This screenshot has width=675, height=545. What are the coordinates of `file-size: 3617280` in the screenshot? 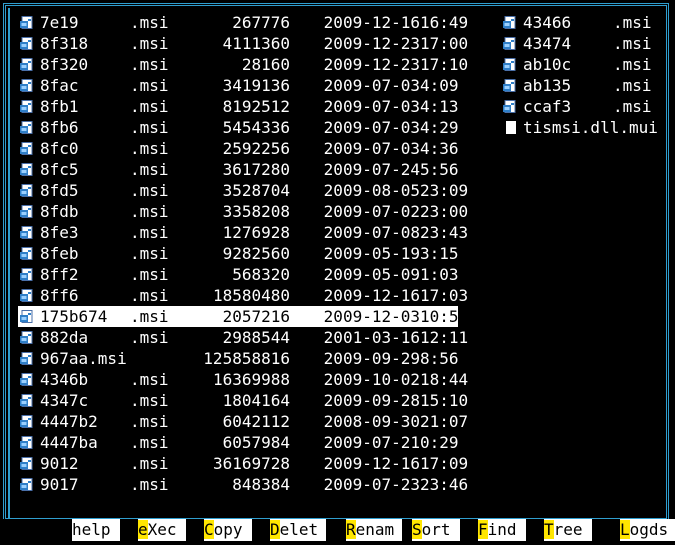 It's located at (256, 169).